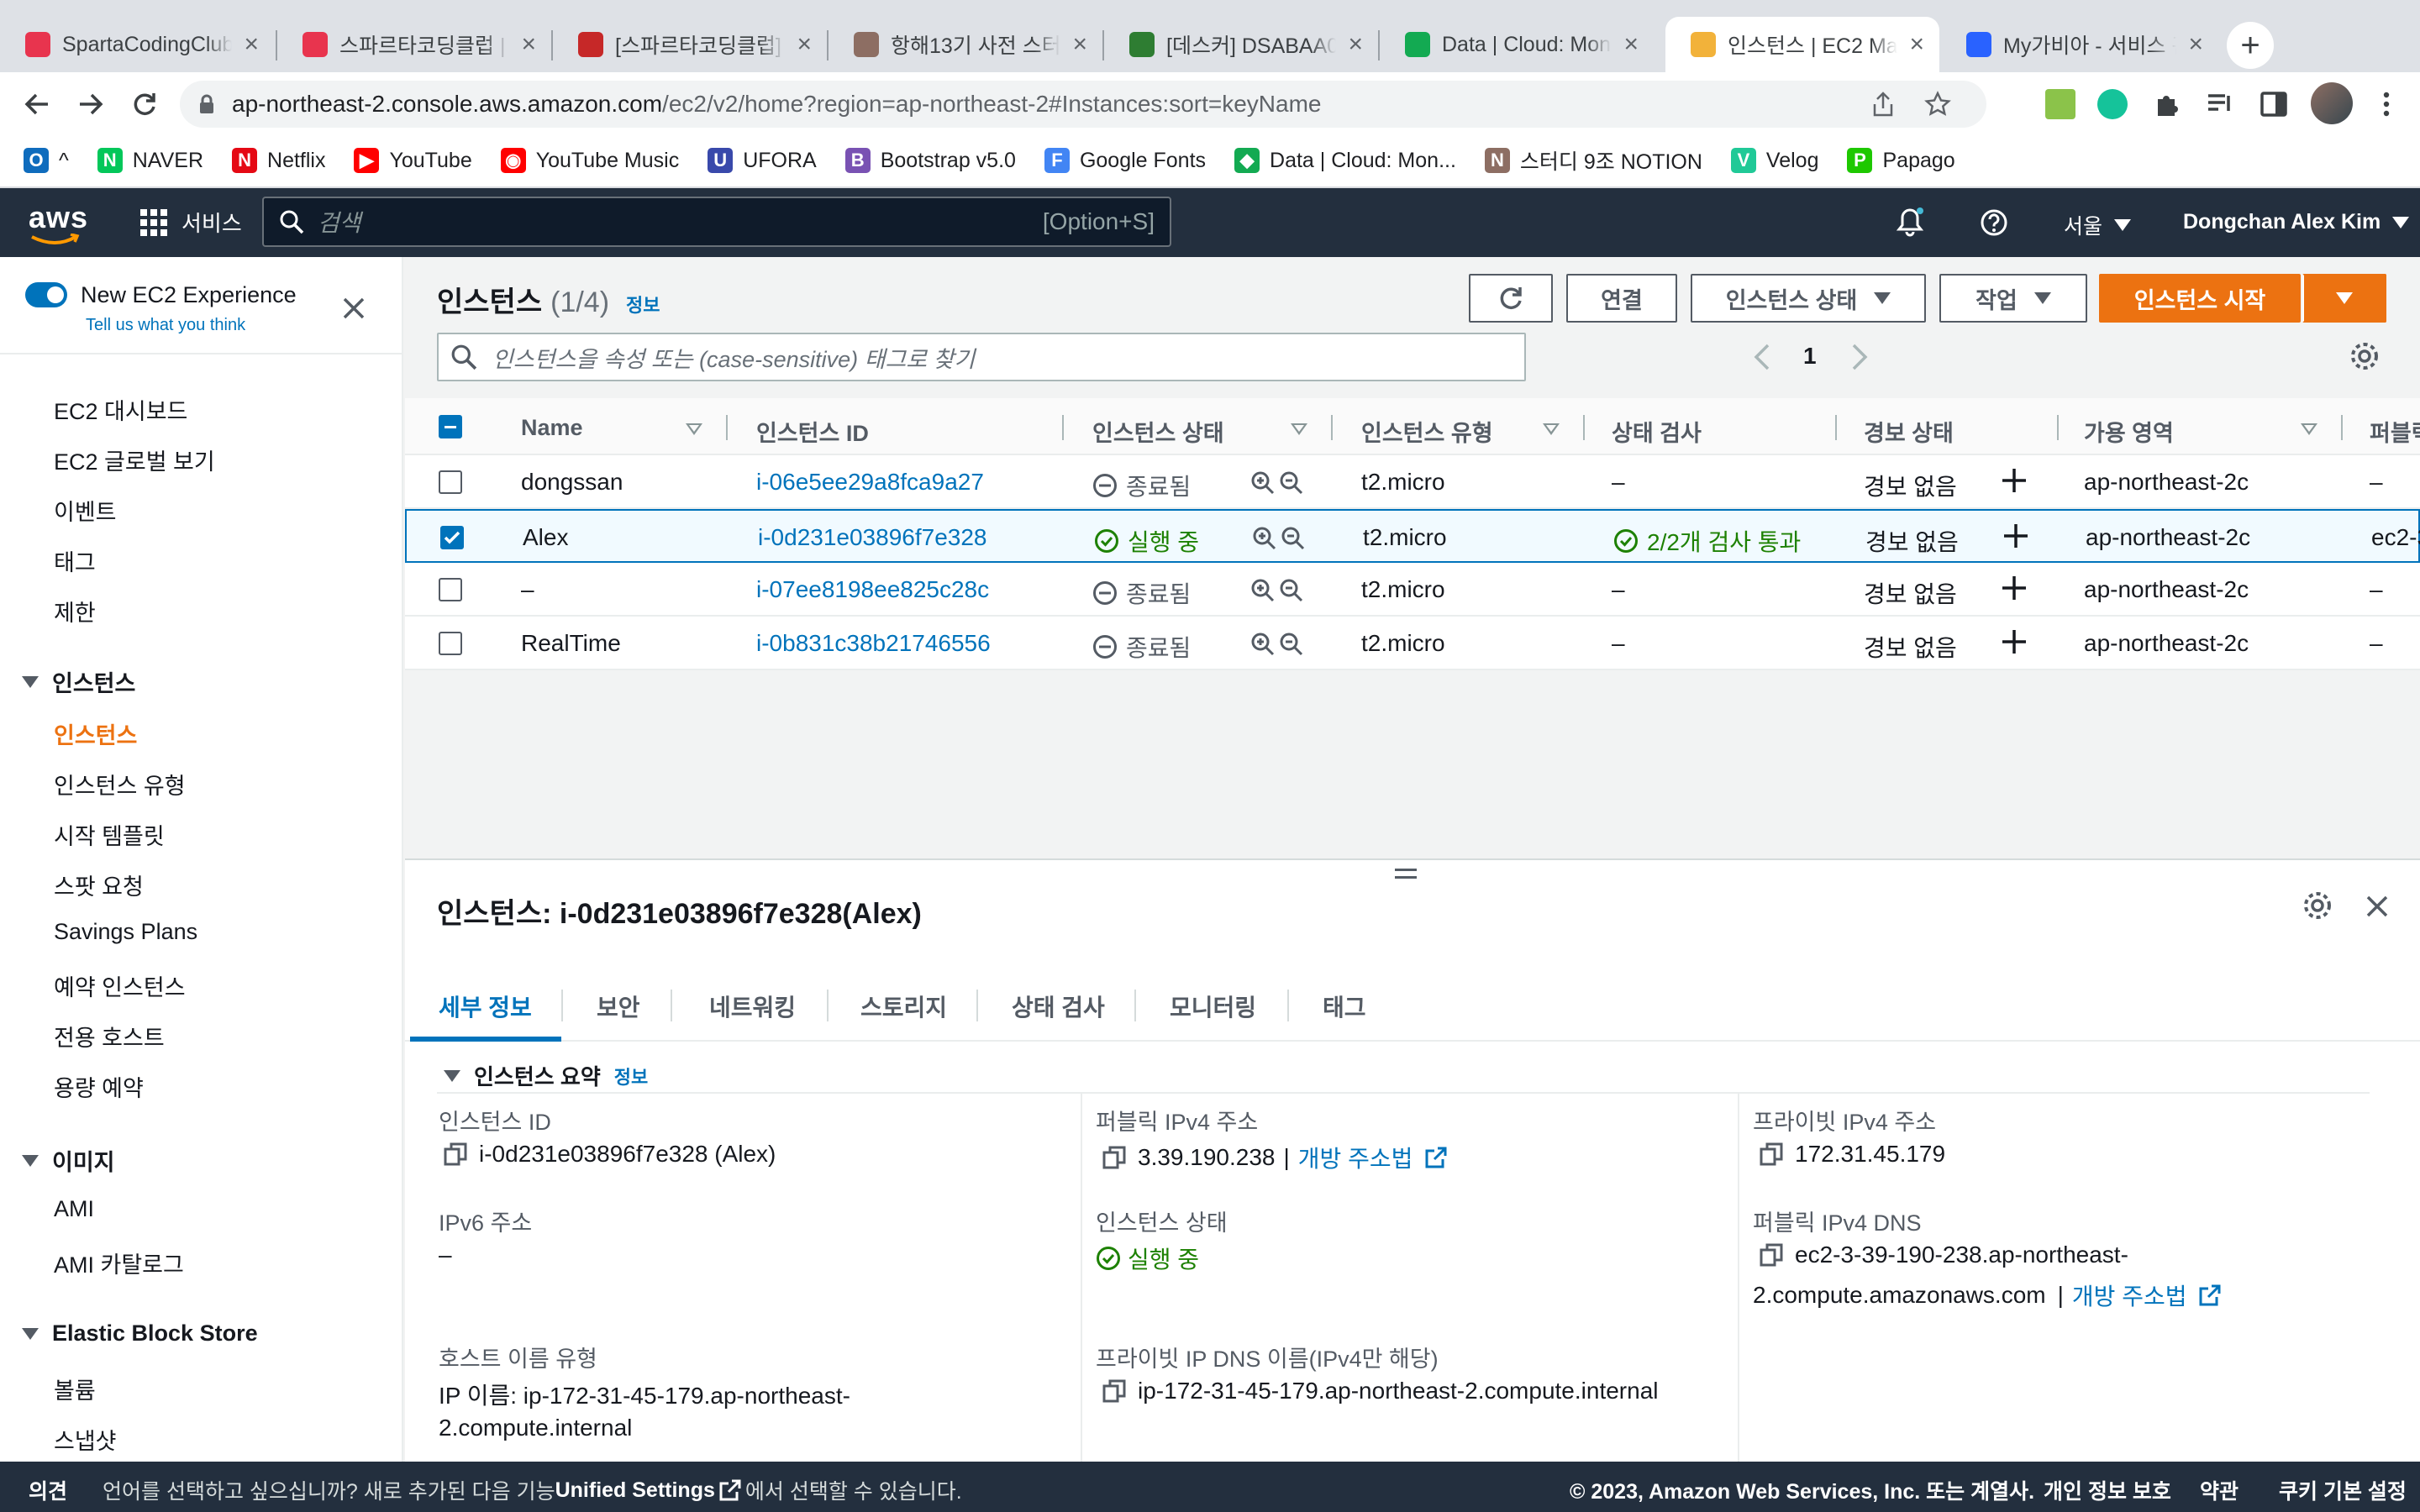 The height and width of the screenshot is (1512, 2420). What do you see at coordinates (2129, 1295) in the screenshot?
I see `open-address-link-2: 개방 주소법` at bounding box center [2129, 1295].